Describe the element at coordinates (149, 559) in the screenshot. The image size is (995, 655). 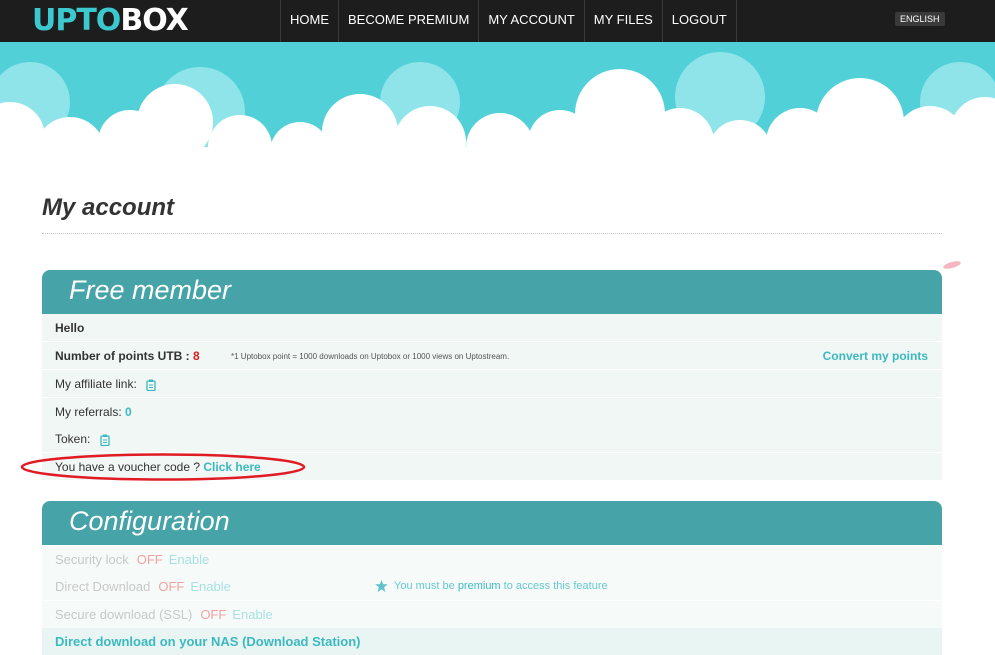
I see `security-lock-status: OFF` at that location.